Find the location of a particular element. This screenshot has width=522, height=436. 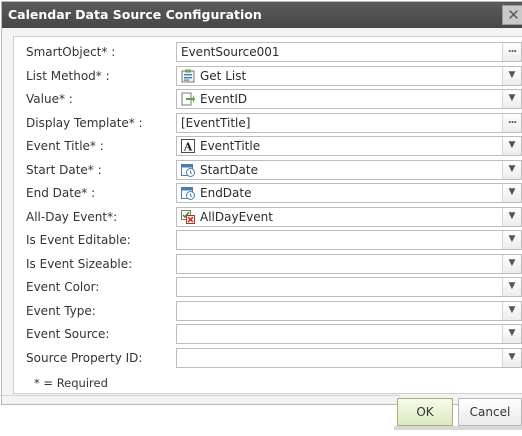

field-value-text: EndDate is located at coordinates (226, 193).